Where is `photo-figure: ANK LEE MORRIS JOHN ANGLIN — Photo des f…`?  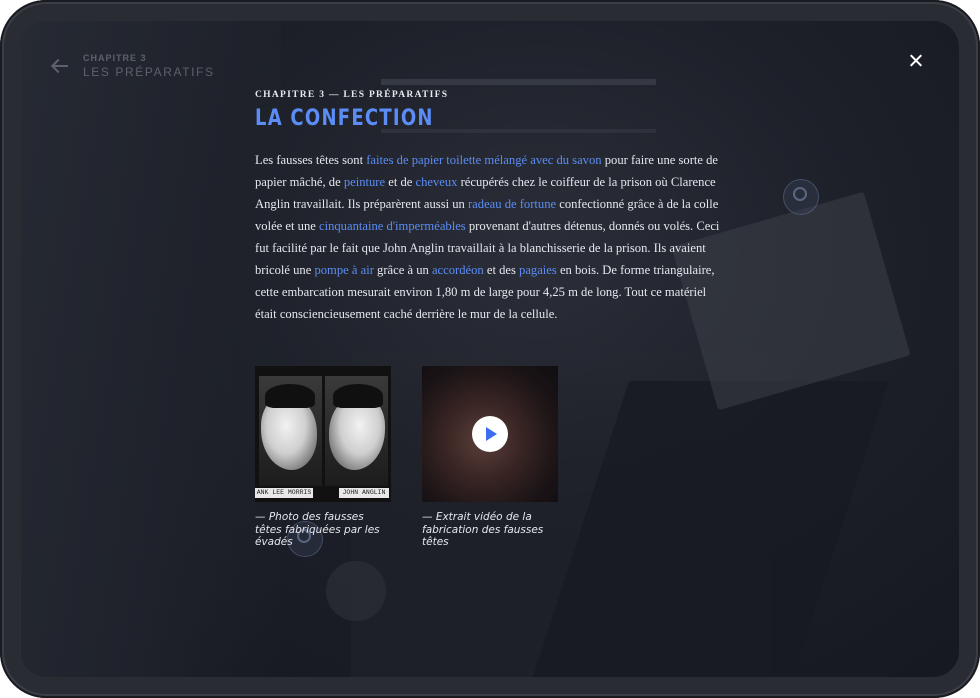
photo-figure: ANK LEE MORRIS JOHN ANGLIN — Photo des f… is located at coordinates (323, 457).